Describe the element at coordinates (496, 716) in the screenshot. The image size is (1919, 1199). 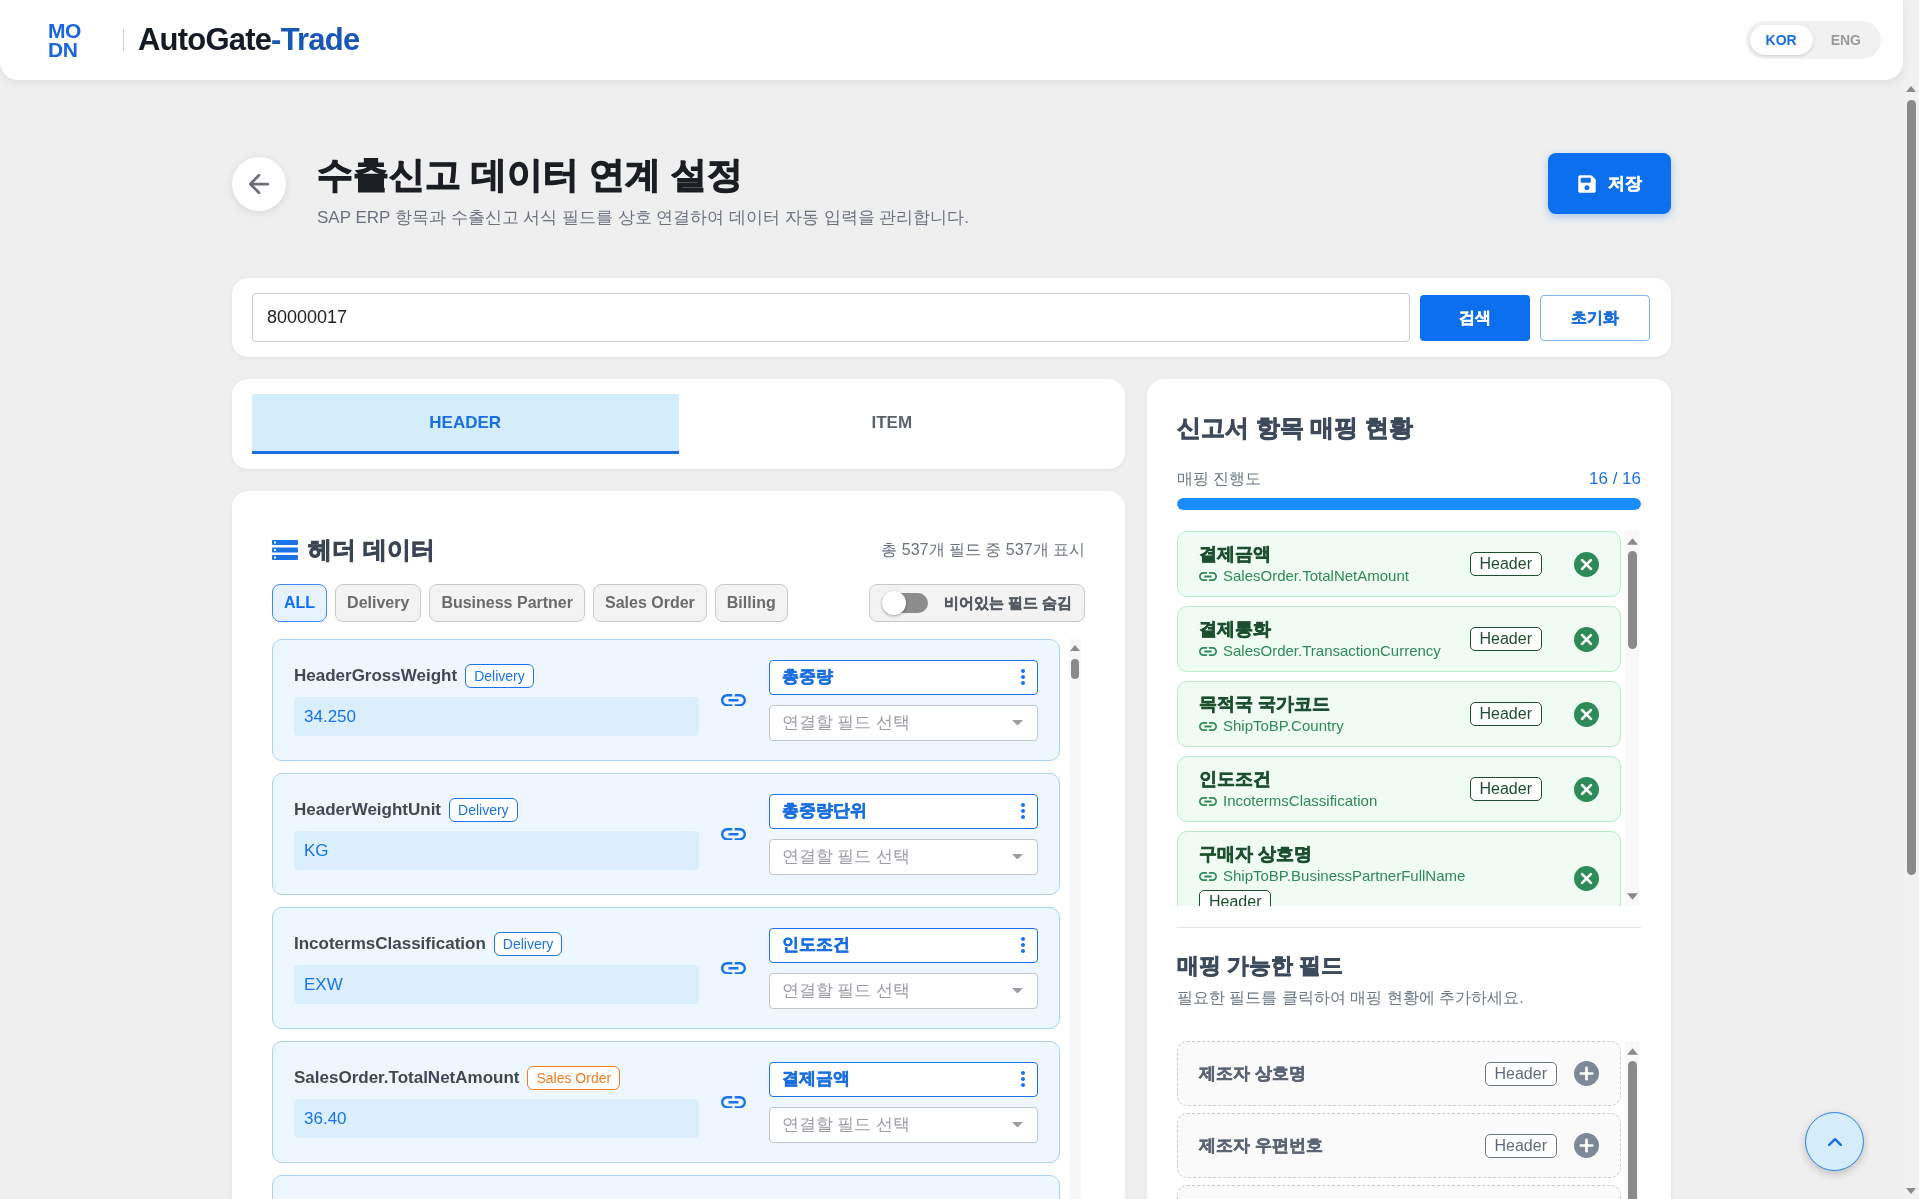
I see `value-display: 34.250` at that location.